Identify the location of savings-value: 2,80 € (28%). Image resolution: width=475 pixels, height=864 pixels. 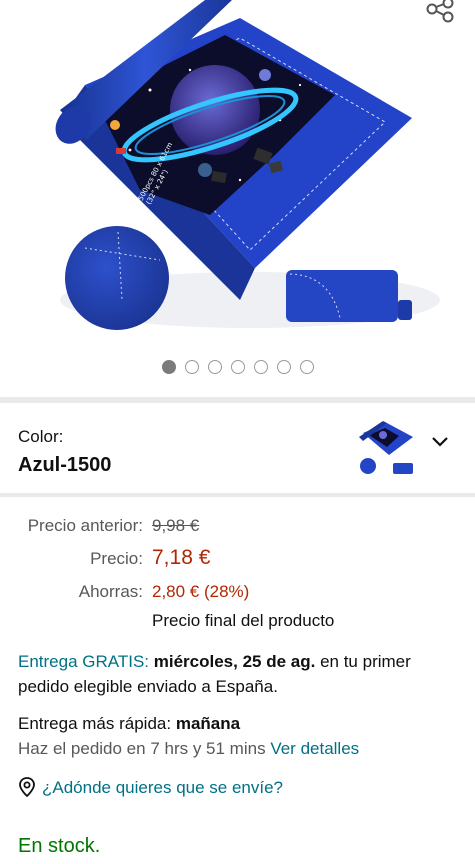
(201, 591).